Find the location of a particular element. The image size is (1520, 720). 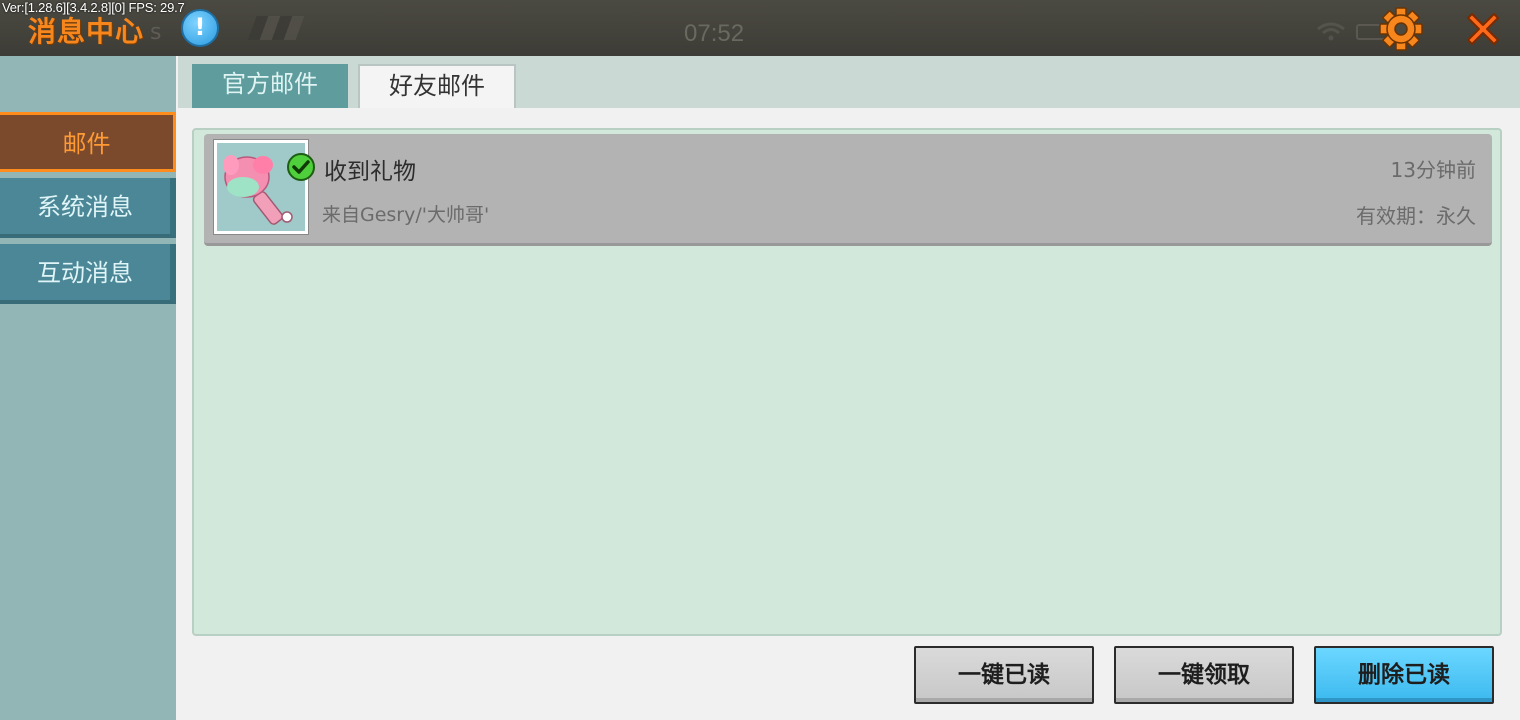

claimed-check-icon is located at coordinates (301, 167).